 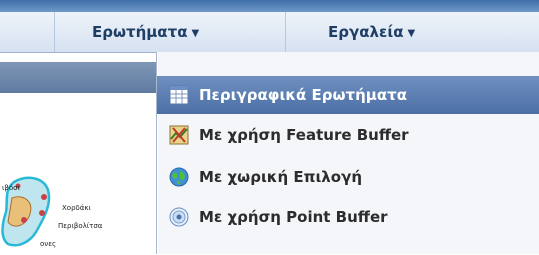 I want to click on left-panel-header, so click(x=78, y=78).